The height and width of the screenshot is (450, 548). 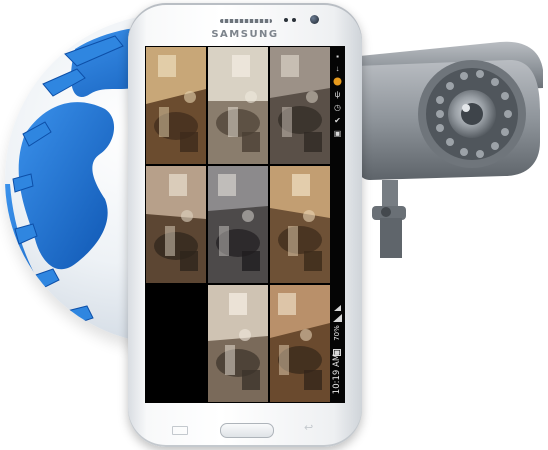 I want to click on back-key-icon: ↩, so click(x=311, y=428).